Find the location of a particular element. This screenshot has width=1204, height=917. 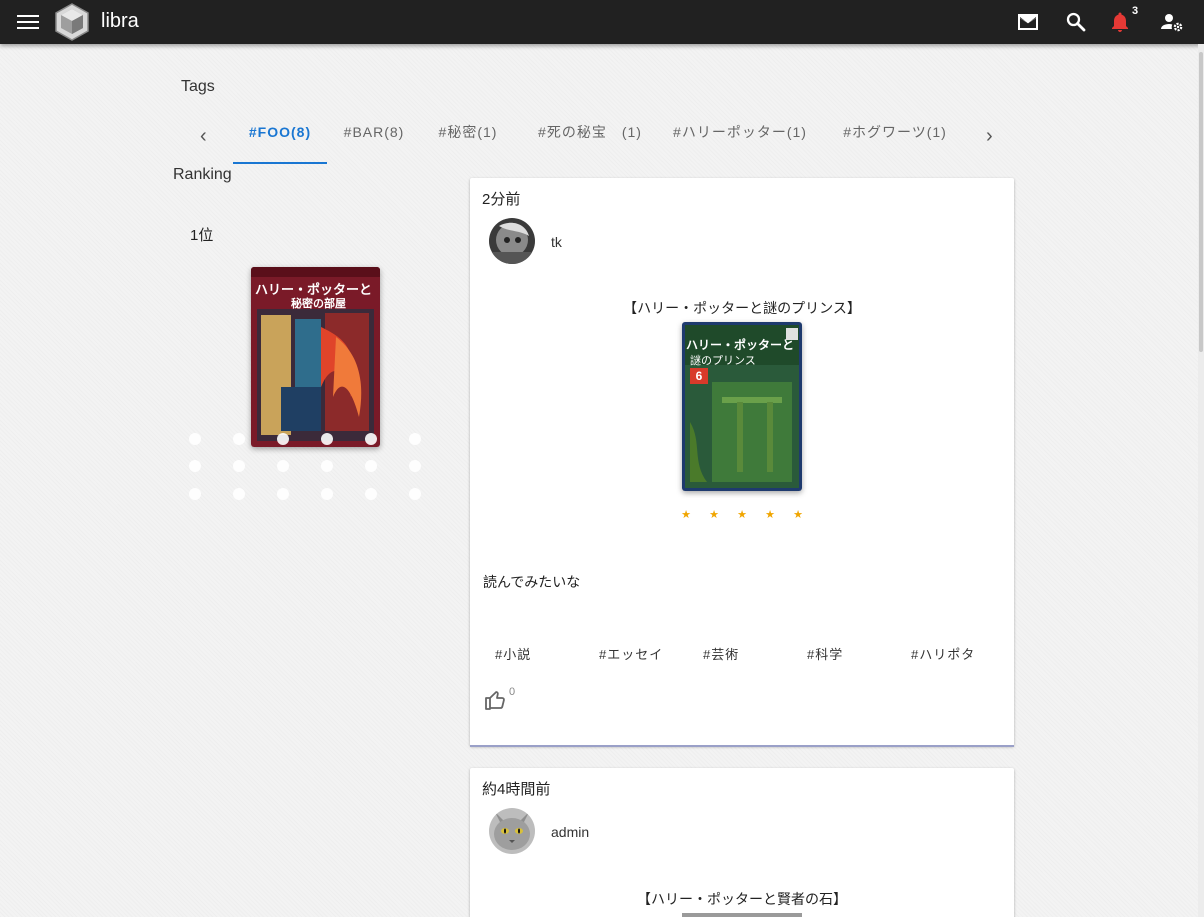

post-book-title: 【ハリー・ポッターと謎のプリンス】 is located at coordinates (742, 308).